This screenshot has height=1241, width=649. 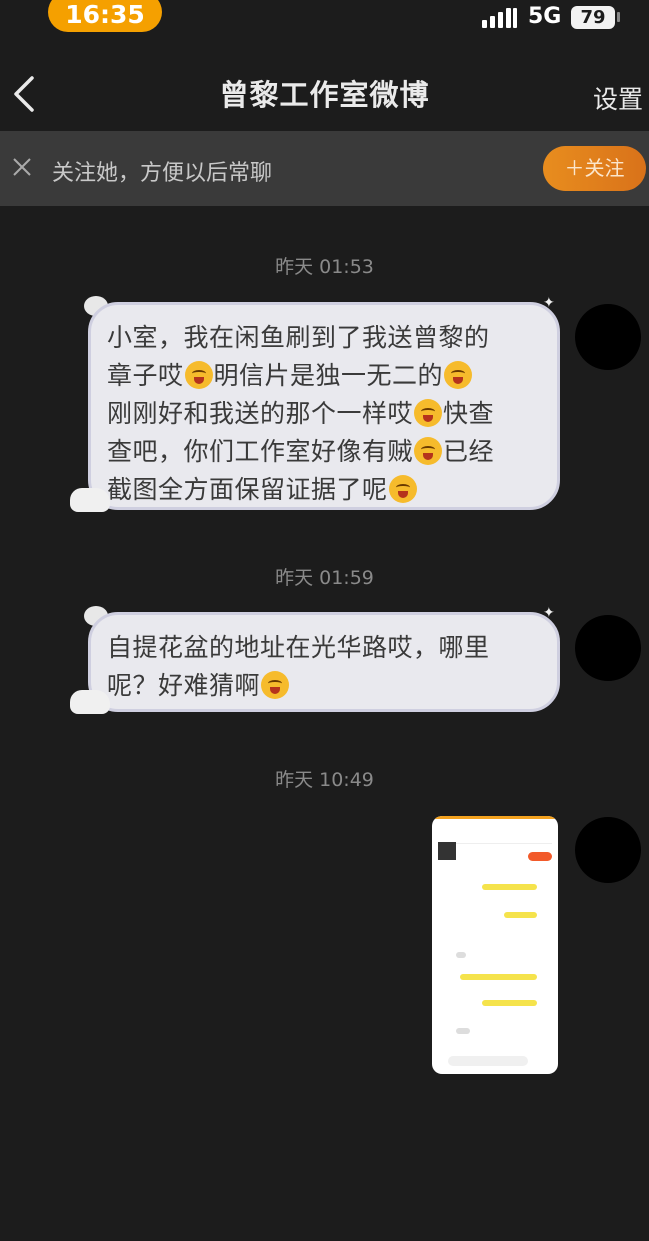 I want to click on message-text: 明信片是独一无二的, so click(x=328, y=375).